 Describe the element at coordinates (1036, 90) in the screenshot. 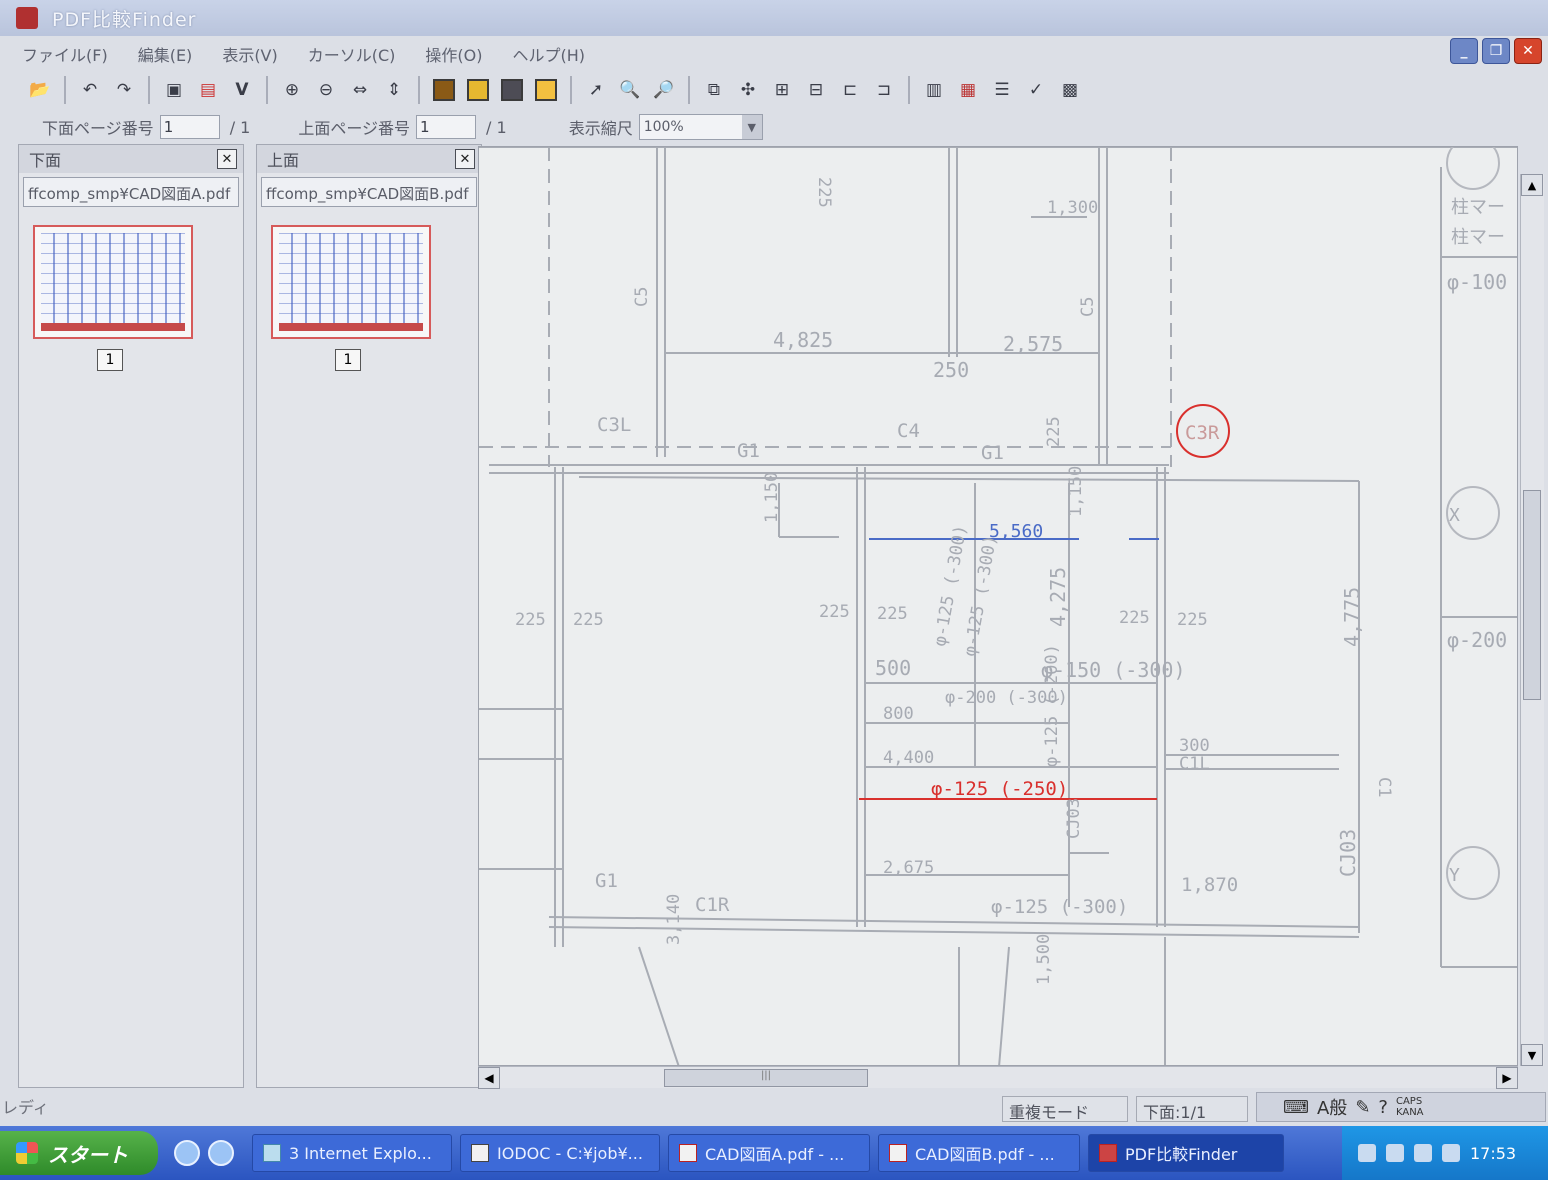

I see `checkmark-icon: ✓` at that location.